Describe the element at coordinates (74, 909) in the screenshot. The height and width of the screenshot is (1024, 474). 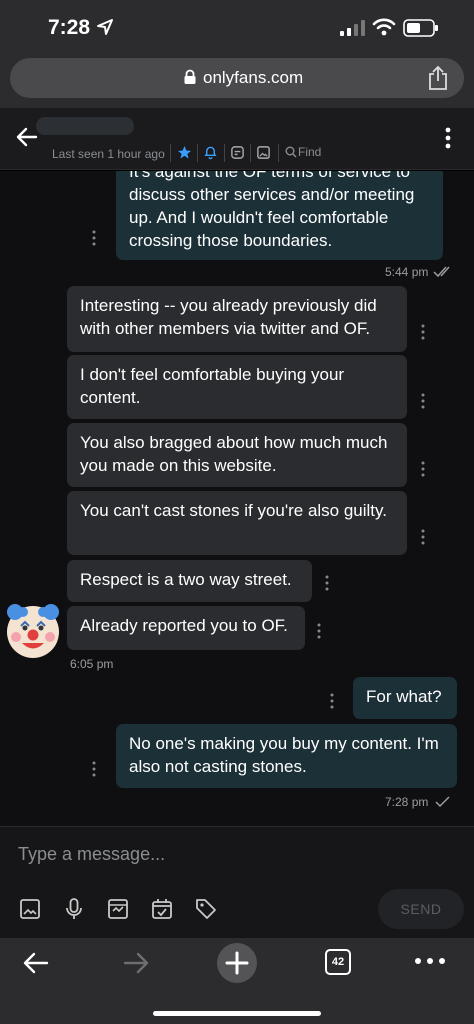
I see `microphone-icon` at that location.